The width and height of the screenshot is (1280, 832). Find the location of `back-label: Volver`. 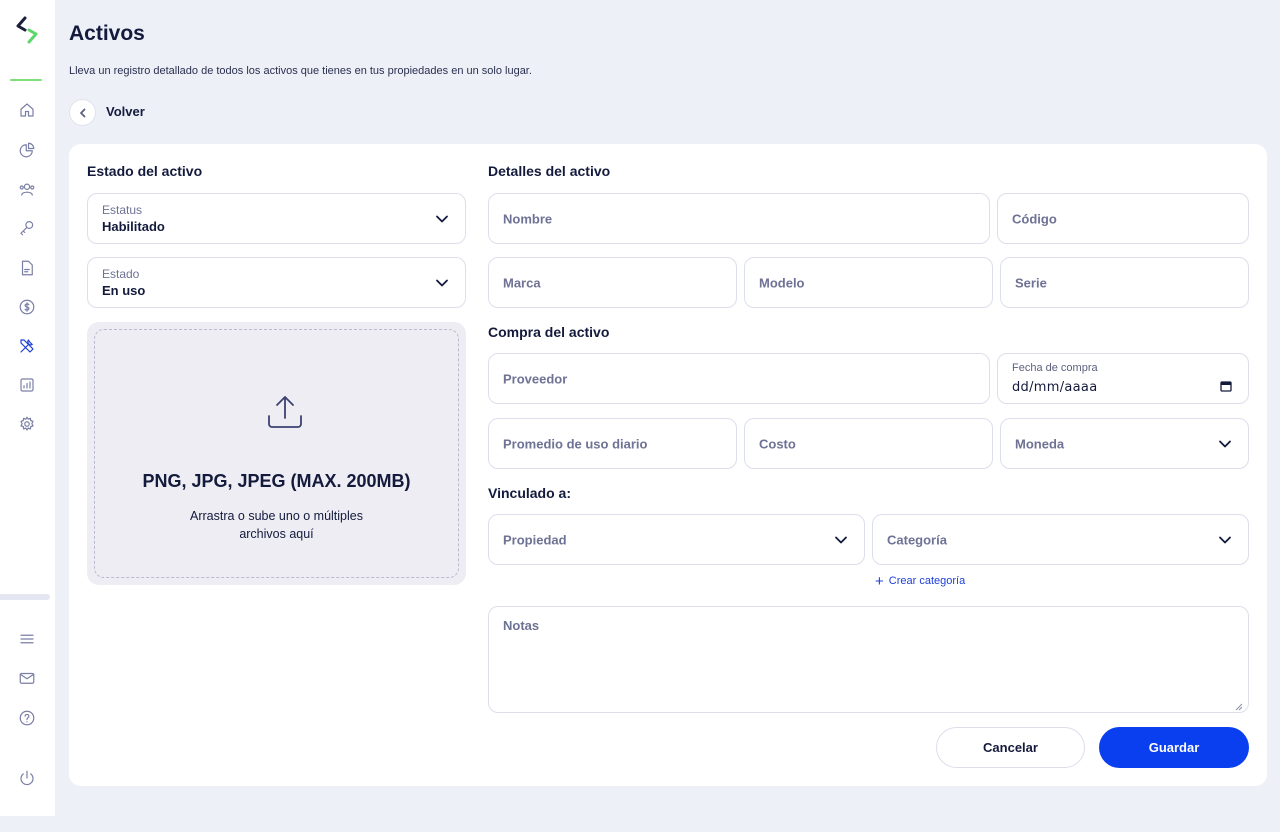

back-label: Volver is located at coordinates (125, 111).